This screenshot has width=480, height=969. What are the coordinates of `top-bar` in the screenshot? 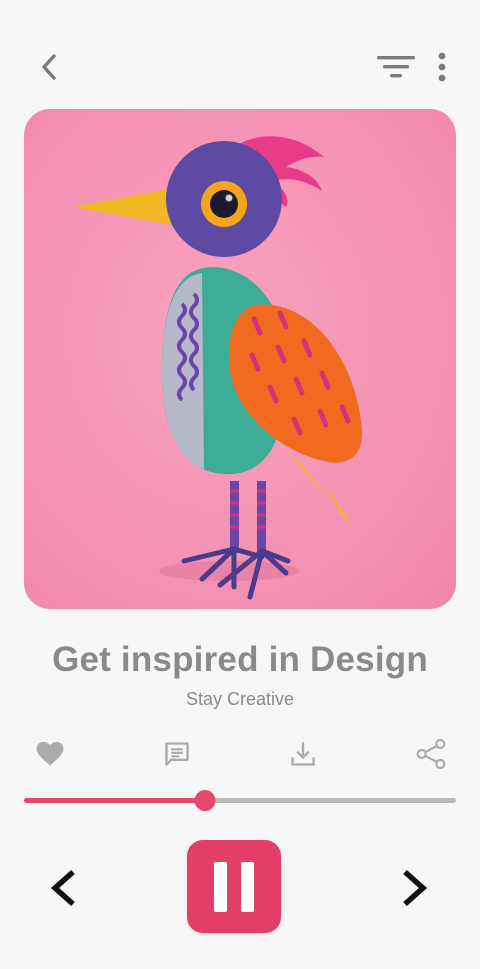 It's located at (240, 66).